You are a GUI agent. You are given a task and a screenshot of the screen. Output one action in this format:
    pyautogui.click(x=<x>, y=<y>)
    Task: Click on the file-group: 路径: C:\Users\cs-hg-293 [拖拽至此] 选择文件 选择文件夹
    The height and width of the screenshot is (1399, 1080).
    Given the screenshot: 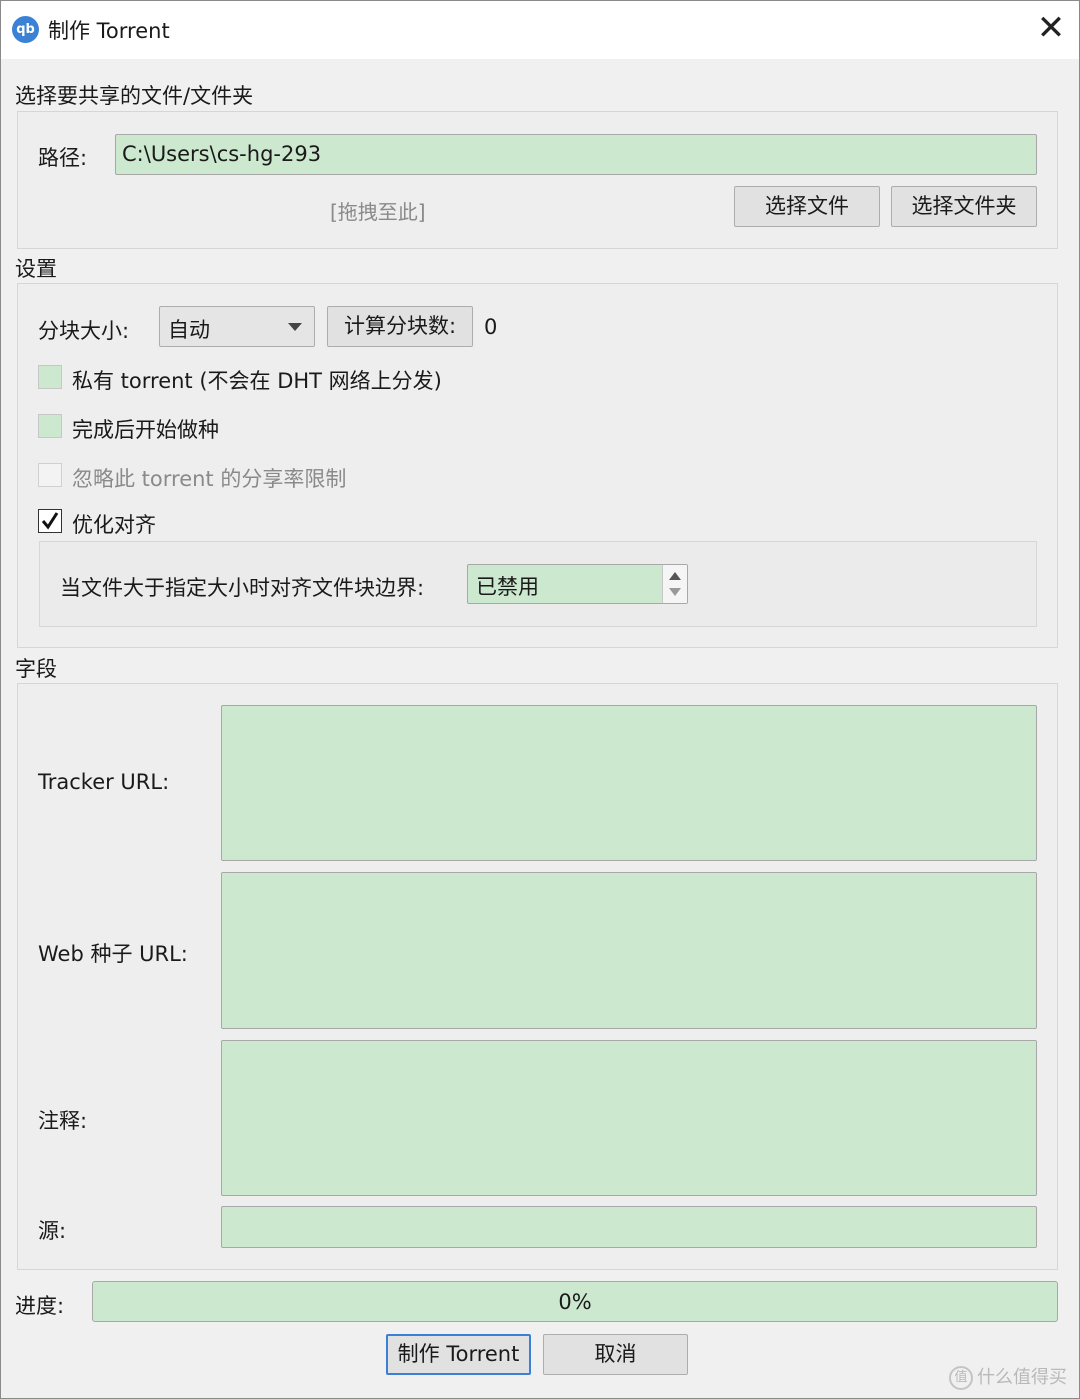 What is the action you would take?
    pyautogui.click(x=537, y=180)
    